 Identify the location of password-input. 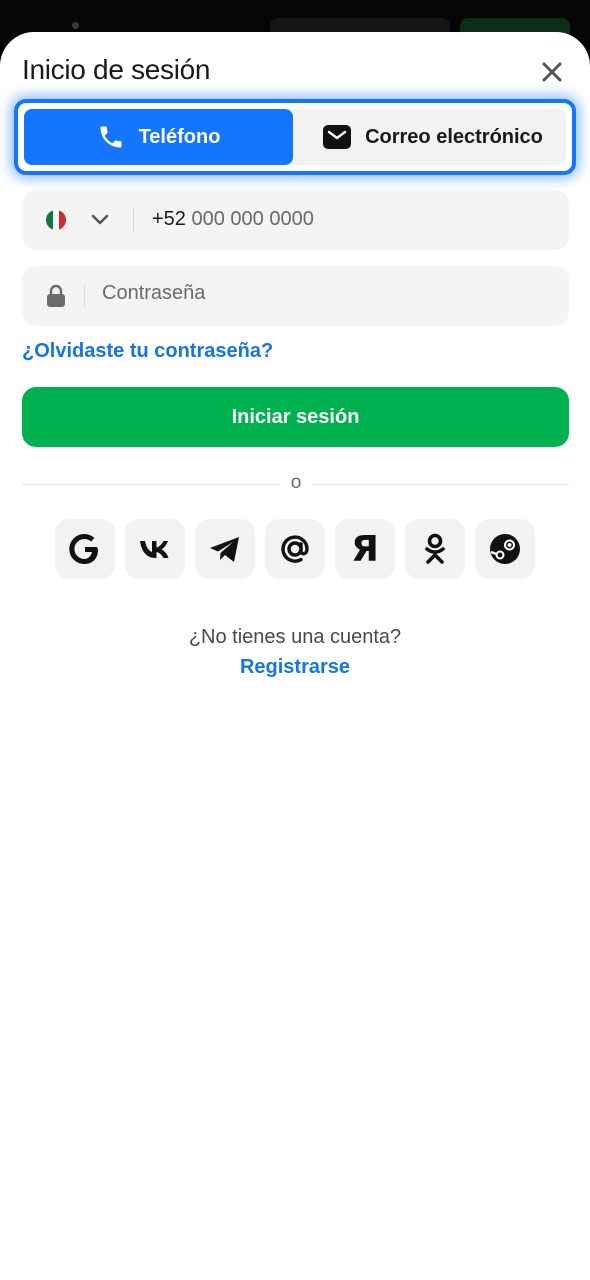
(312, 293).